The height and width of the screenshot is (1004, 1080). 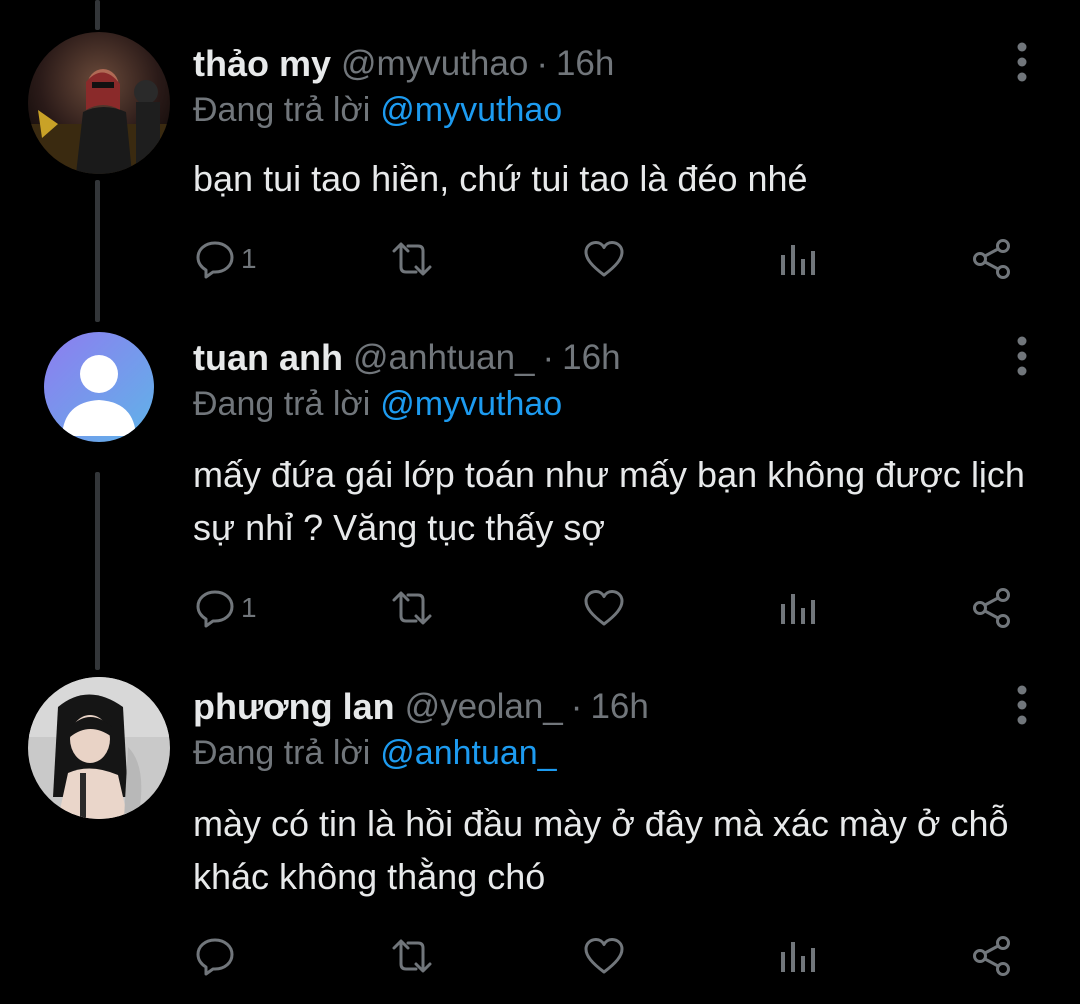 I want to click on user-handle: @yeolan_, so click(x=484, y=707).